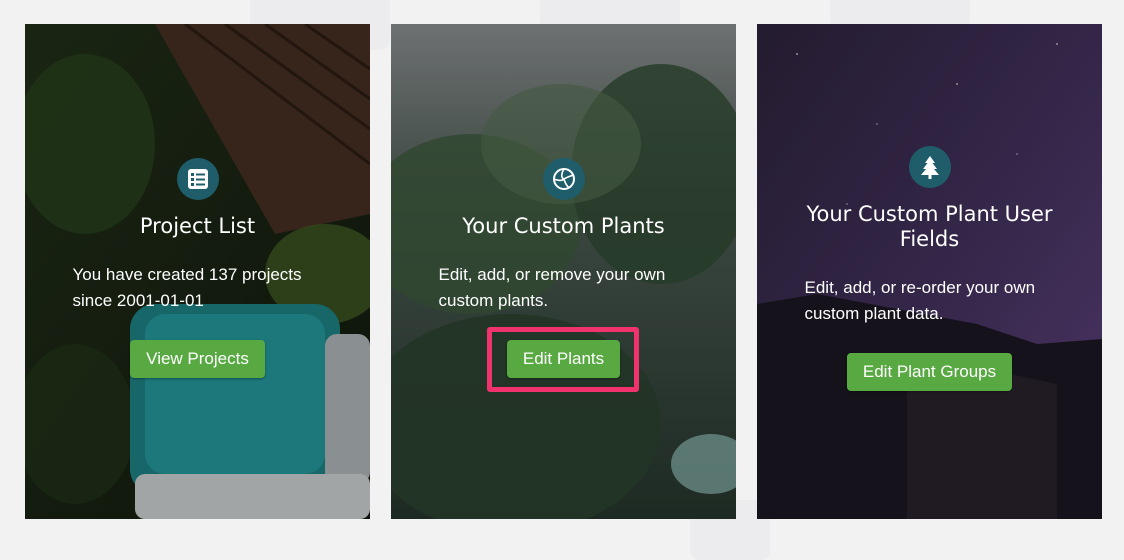 The image size is (1124, 560). I want to click on list-icon, so click(197, 179).